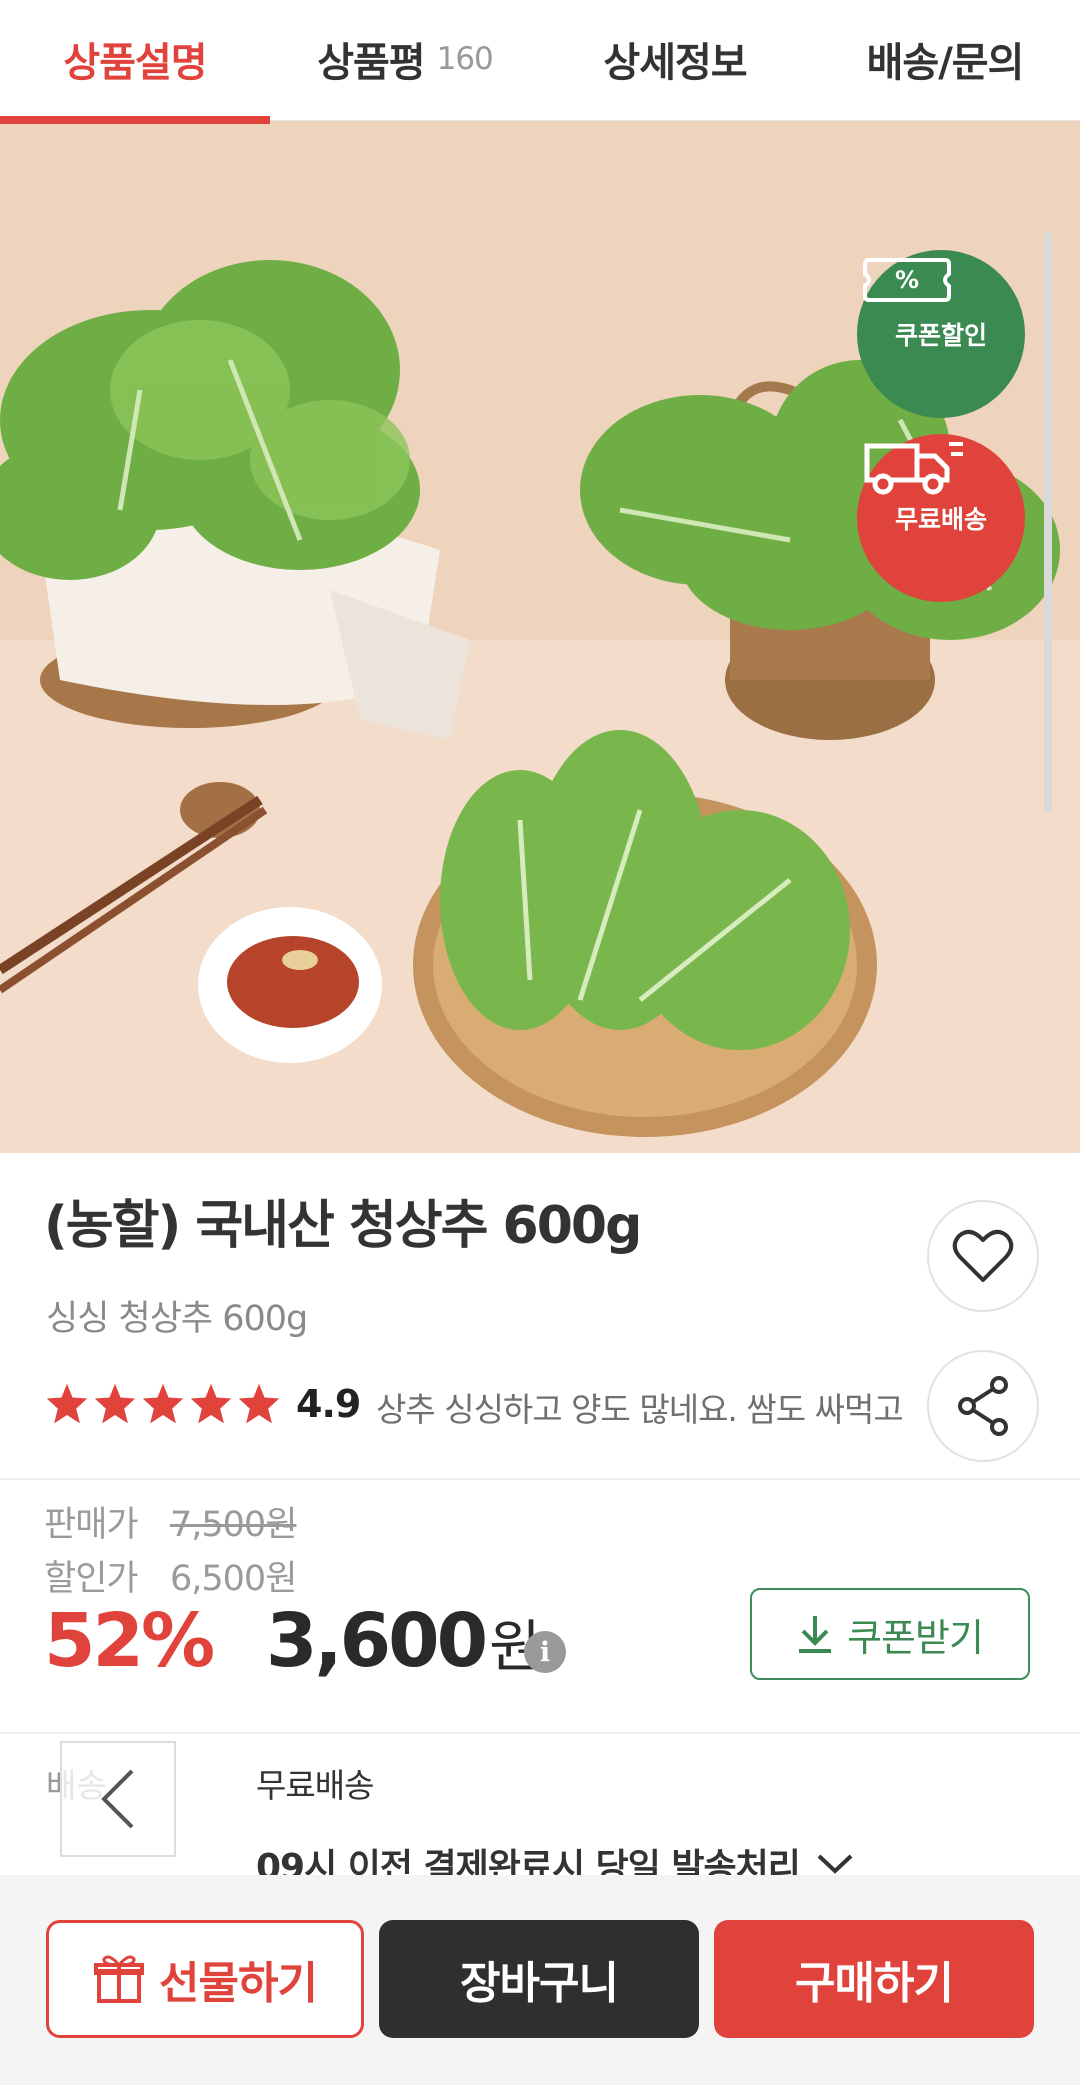 This screenshot has width=1080, height=2085. What do you see at coordinates (91, 1579) in the screenshot?
I see `discount-price-label: 할인가` at bounding box center [91, 1579].